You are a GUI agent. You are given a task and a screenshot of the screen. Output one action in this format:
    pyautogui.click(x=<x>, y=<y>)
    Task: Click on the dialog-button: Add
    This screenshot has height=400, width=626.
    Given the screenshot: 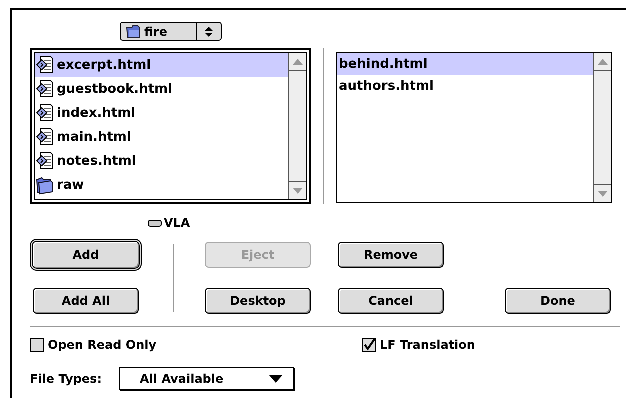 What is the action you would take?
    pyautogui.click(x=86, y=254)
    